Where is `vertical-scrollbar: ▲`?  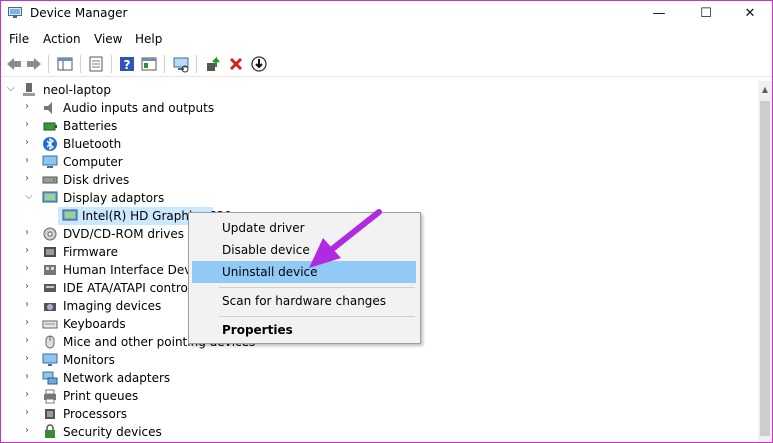
vertical-scrollbar: ▲ is located at coordinates (765, 261).